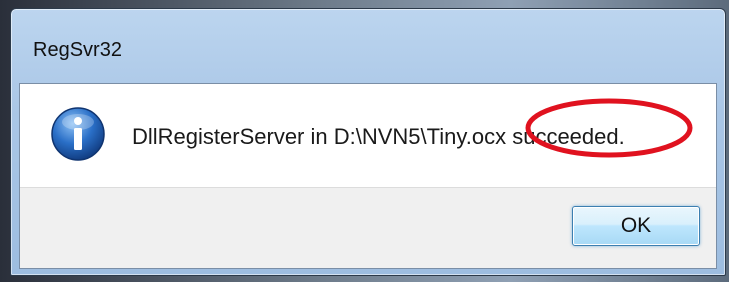  I want to click on information-icon, so click(78, 134).